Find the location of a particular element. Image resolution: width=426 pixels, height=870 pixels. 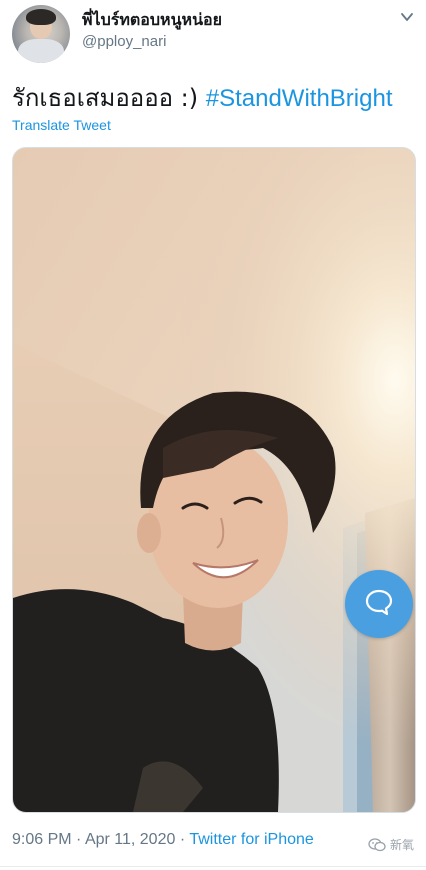

comment-bubble-button is located at coordinates (379, 604).